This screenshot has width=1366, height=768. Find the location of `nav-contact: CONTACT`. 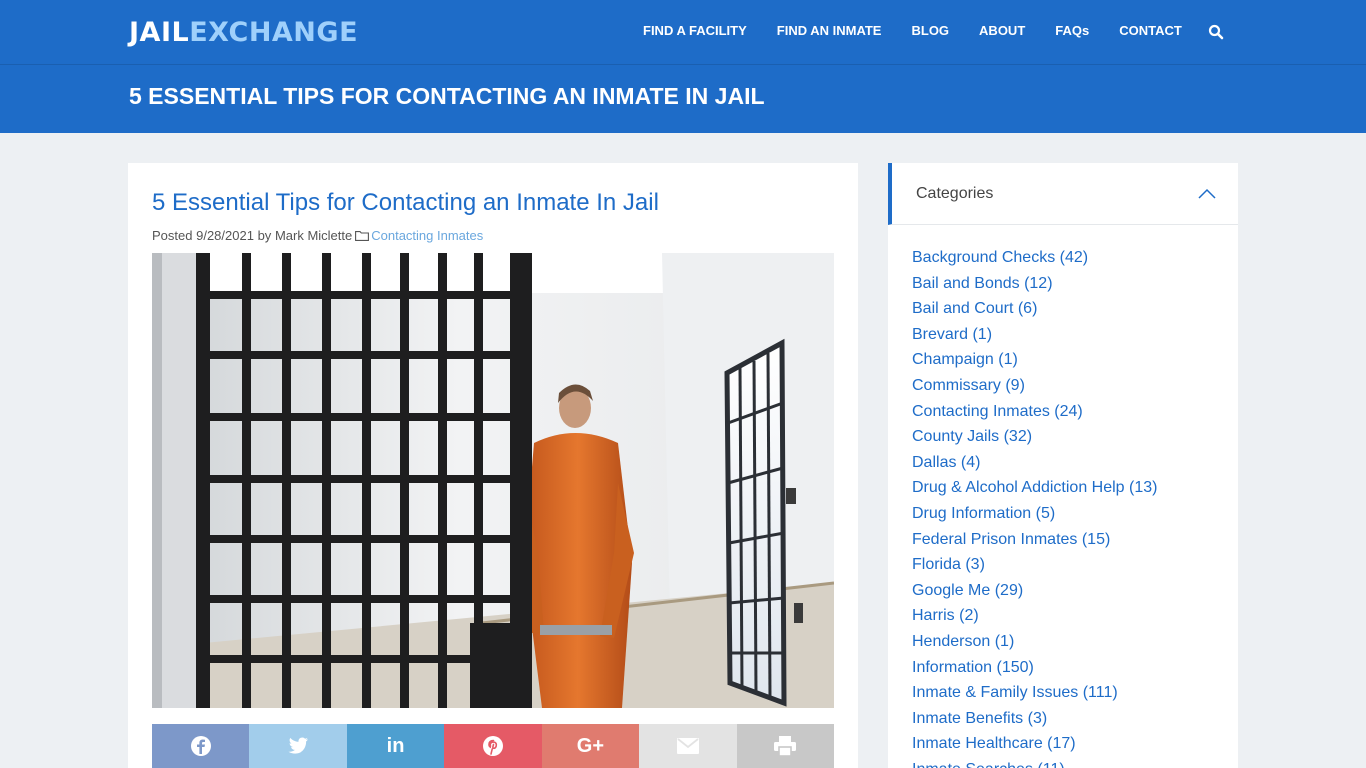

nav-contact: CONTACT is located at coordinates (1150, 31).